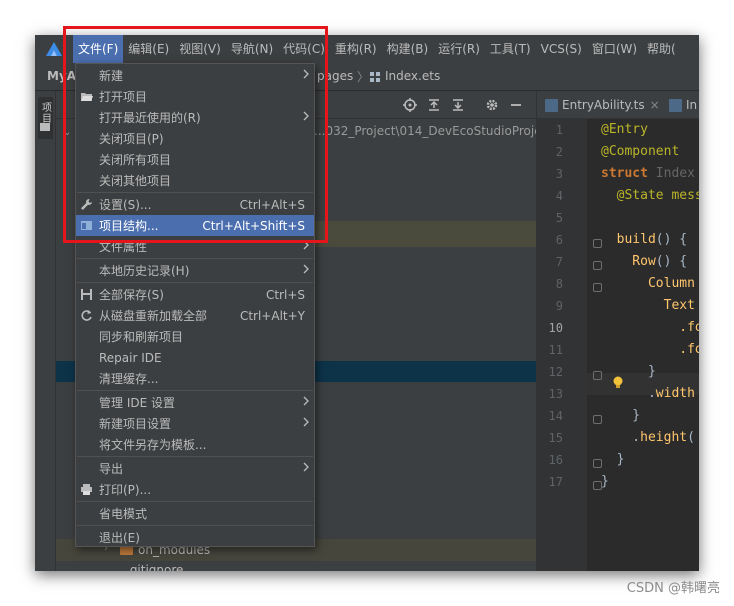  Describe the element at coordinates (412, 76) in the screenshot. I see `breadcrumb-file: Index.ets` at that location.